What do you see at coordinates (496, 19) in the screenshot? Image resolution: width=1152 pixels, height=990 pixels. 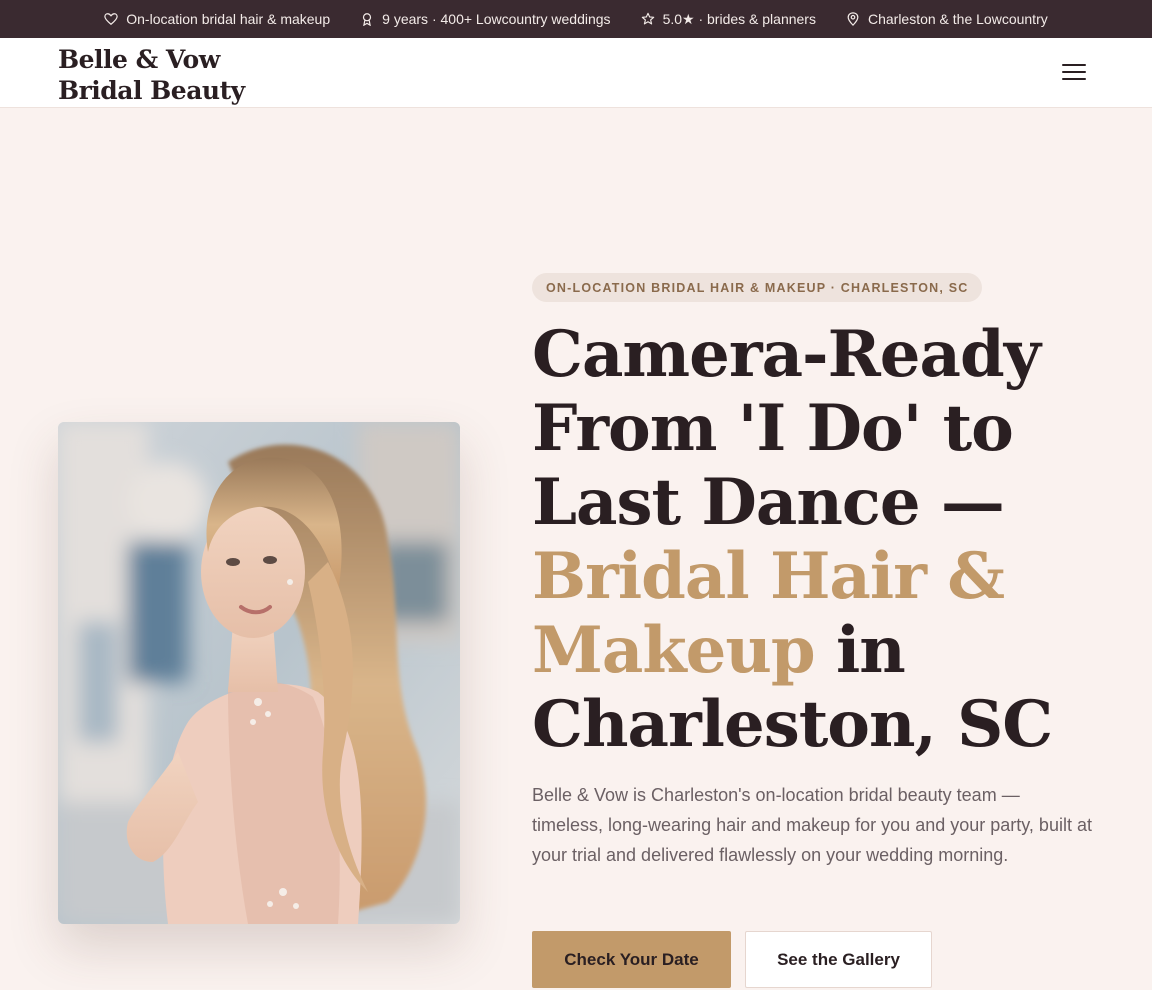 I see `topbar-label: 9 years · 400+ Lowcountry weddings` at bounding box center [496, 19].